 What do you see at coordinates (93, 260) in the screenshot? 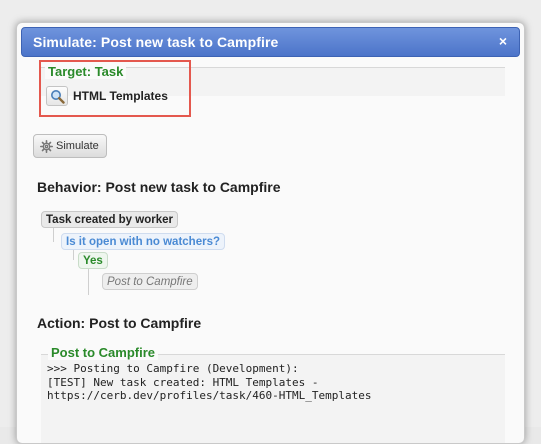
I see `tree-node-outcome: Yes` at bounding box center [93, 260].